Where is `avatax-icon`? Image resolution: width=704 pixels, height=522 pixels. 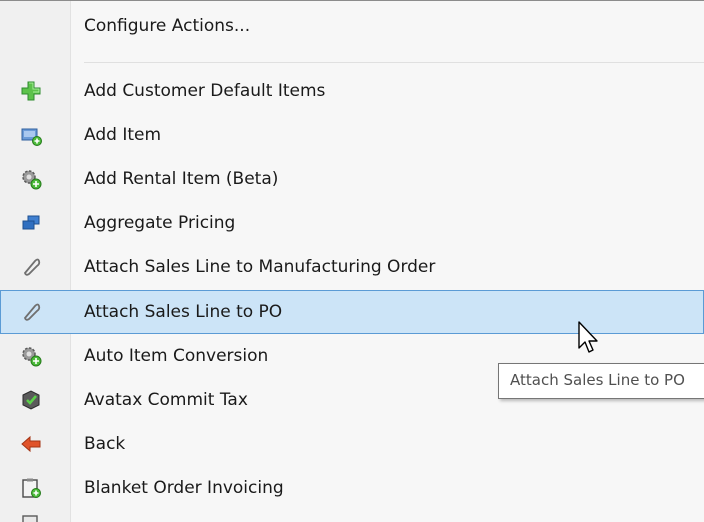 avatax-icon is located at coordinates (31, 400).